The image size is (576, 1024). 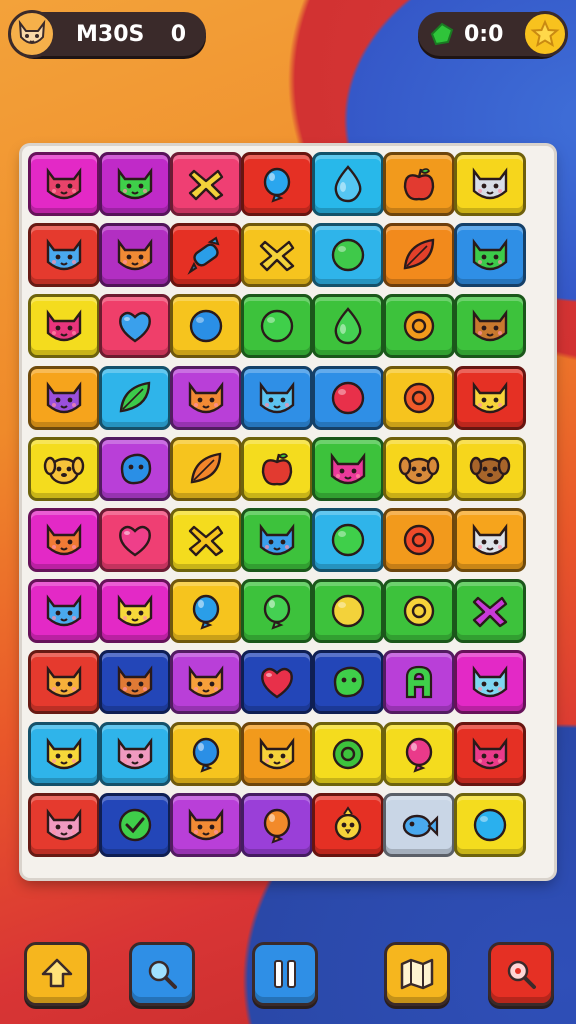 I want to click on tile-r1-c7, so click(x=490, y=184).